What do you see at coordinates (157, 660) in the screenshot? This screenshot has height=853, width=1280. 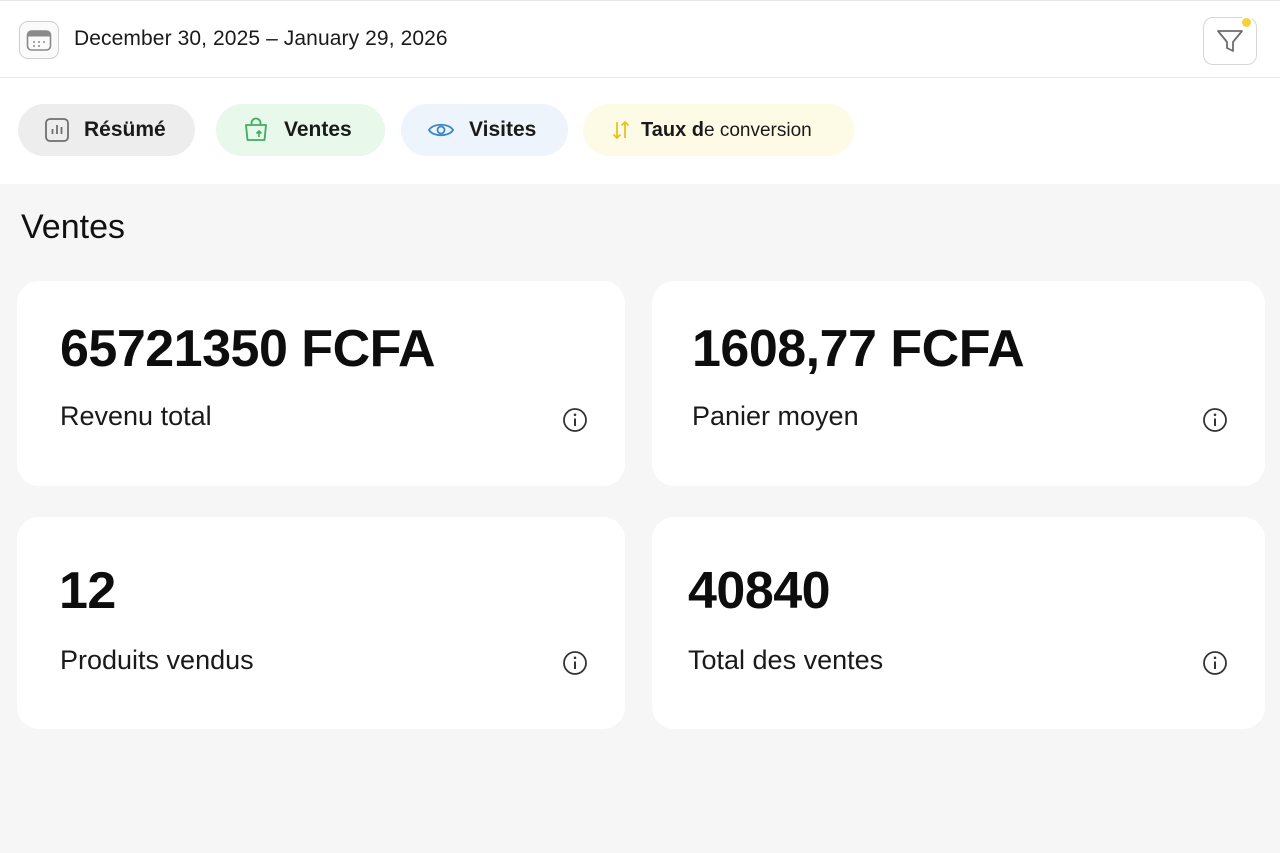 I see `metric-label: Produits vendus` at bounding box center [157, 660].